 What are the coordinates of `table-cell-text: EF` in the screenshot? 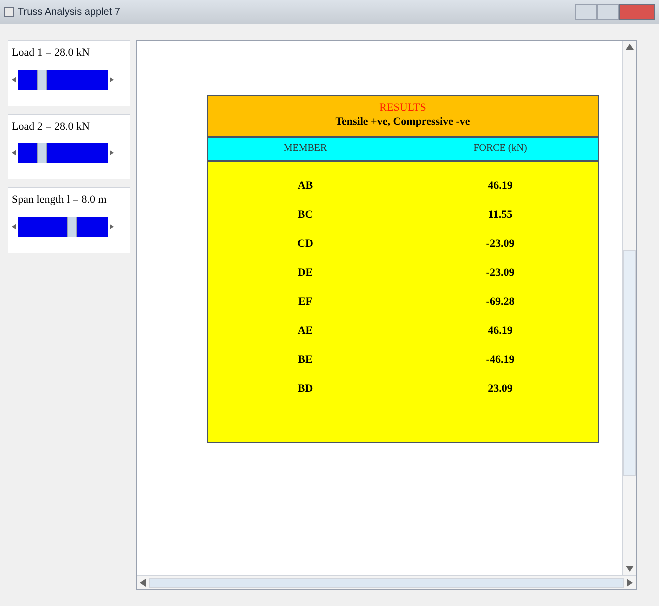 It's located at (305, 302).